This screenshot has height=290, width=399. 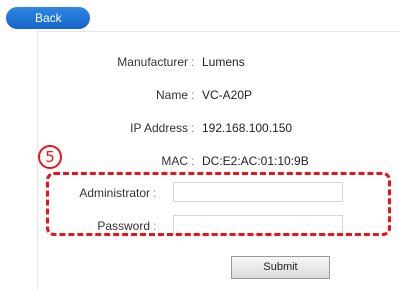 What do you see at coordinates (280, 267) in the screenshot?
I see `submit-button: Submit` at bounding box center [280, 267].